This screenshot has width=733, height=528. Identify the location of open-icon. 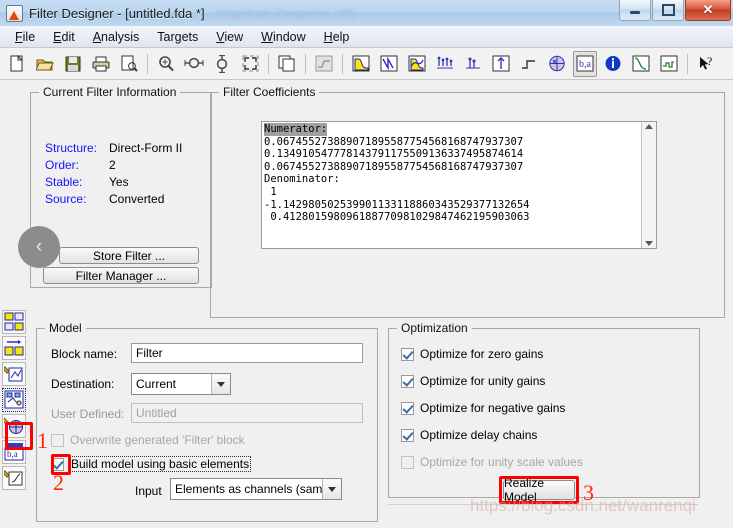
(45, 64).